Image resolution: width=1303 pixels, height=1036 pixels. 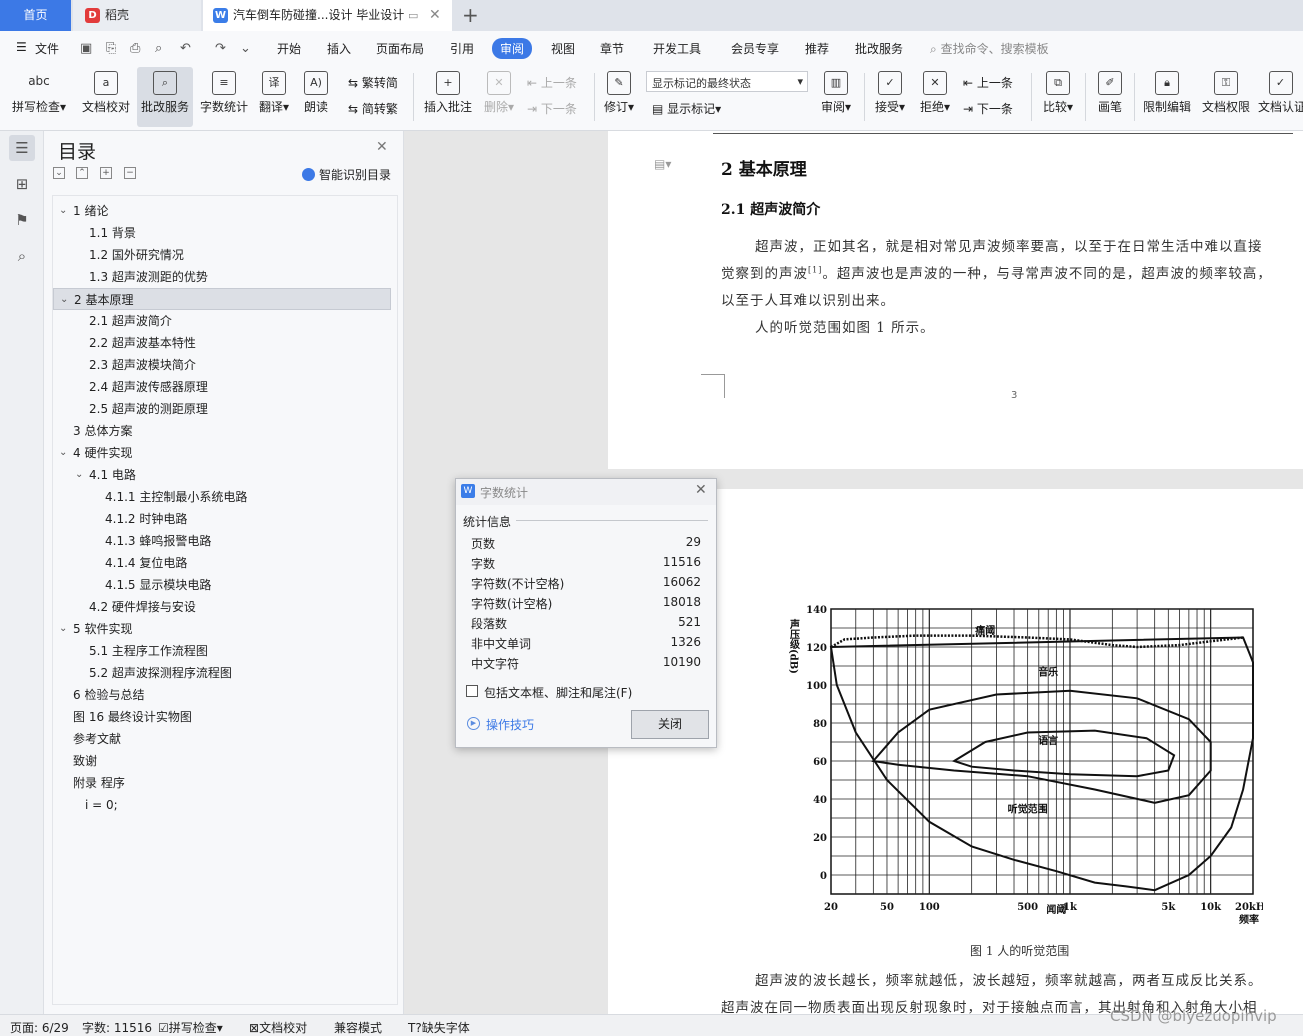 What do you see at coordinates (222, 673) in the screenshot?
I see `toc-item: 5.2 超声波探测程序流程图` at bounding box center [222, 673].